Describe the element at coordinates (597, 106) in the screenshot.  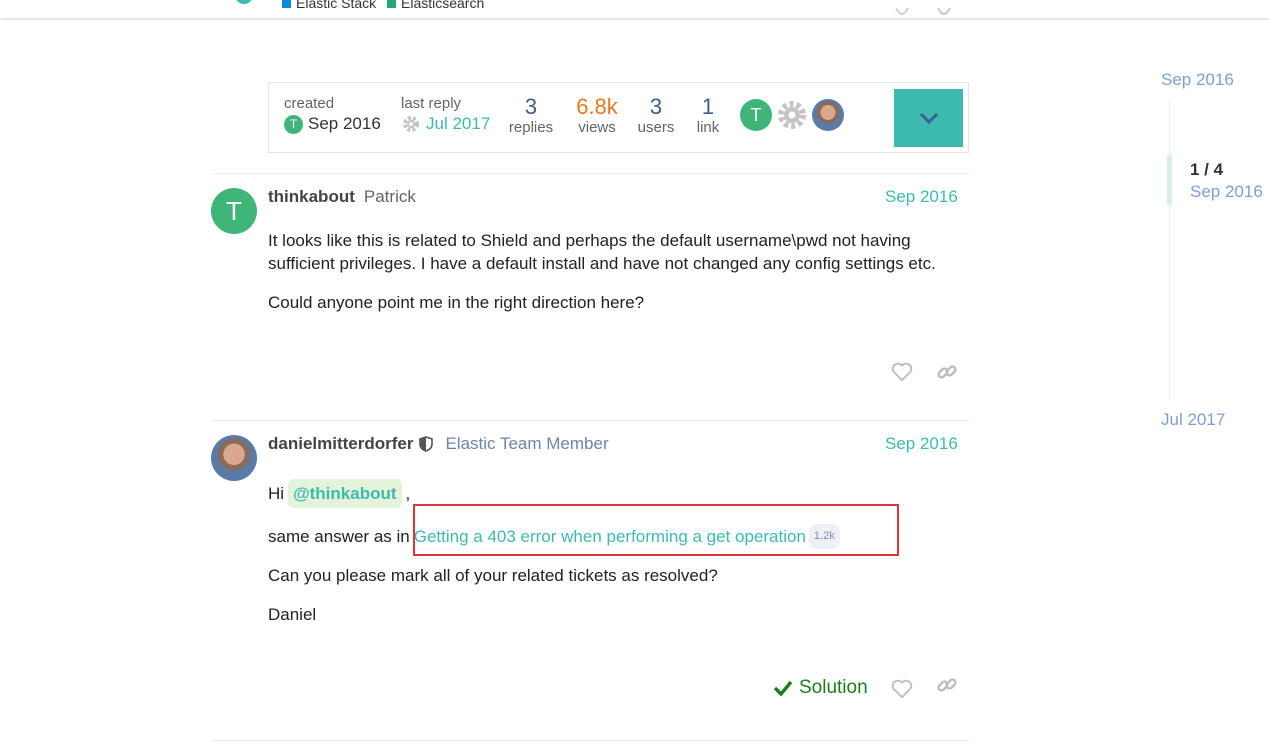
I see `views-count: 6.8k` at that location.